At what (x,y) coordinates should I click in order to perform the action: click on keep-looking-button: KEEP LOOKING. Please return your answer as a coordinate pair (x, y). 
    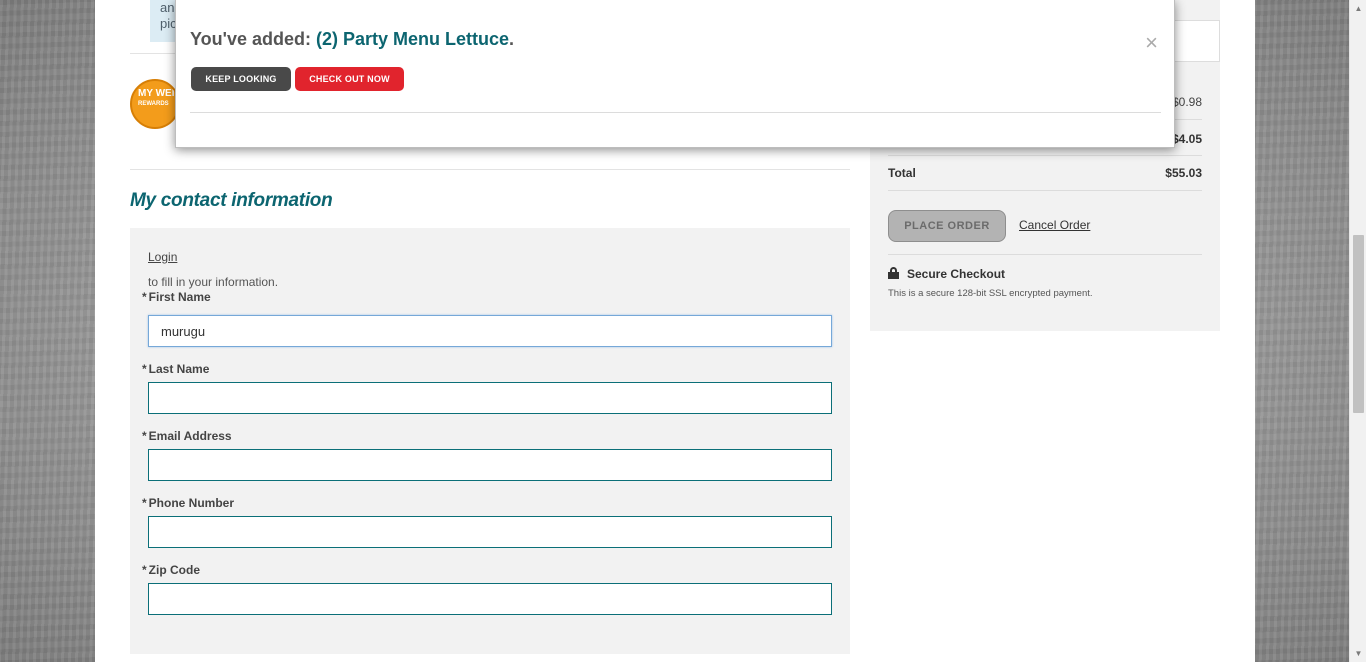
    Looking at the image, I should click on (241, 79).